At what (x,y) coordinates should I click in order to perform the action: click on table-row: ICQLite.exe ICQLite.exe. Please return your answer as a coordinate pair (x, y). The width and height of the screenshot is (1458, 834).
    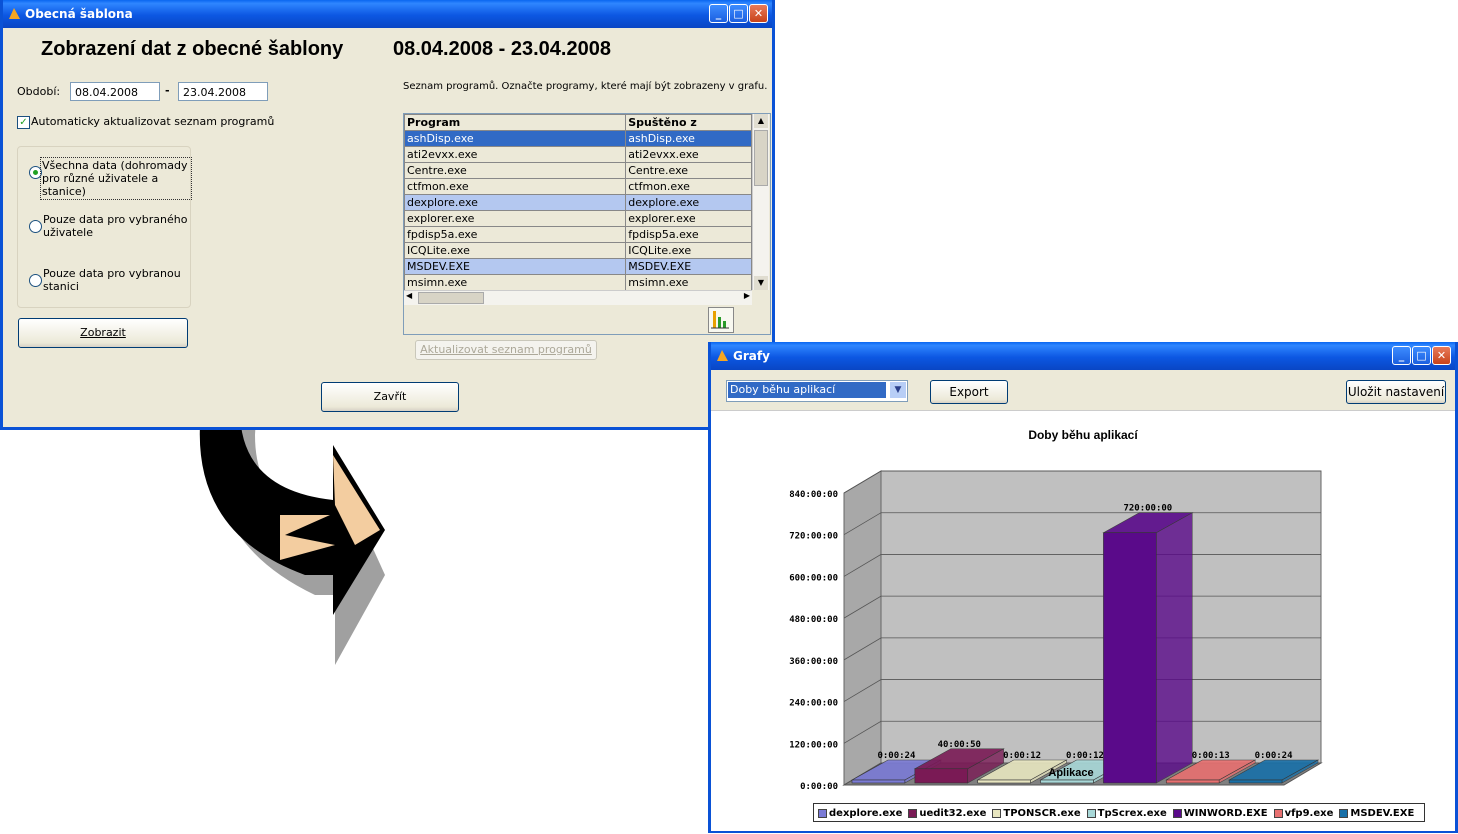
    Looking at the image, I should click on (577, 250).